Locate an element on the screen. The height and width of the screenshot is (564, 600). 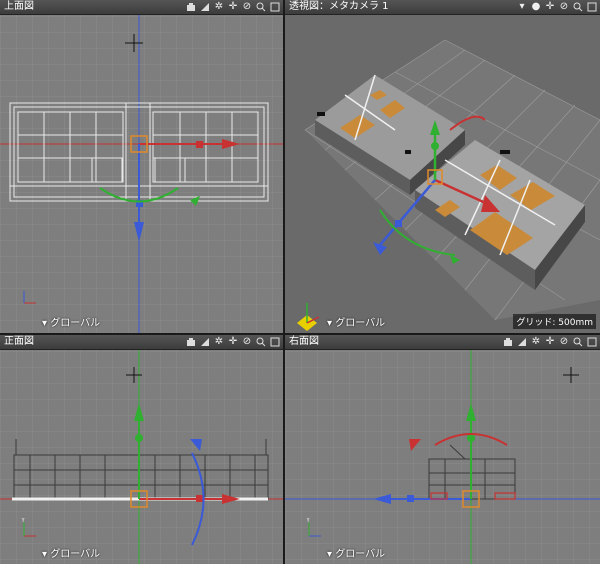
grid-size-readout: グリッド: 500mm is located at coordinates (554, 321).